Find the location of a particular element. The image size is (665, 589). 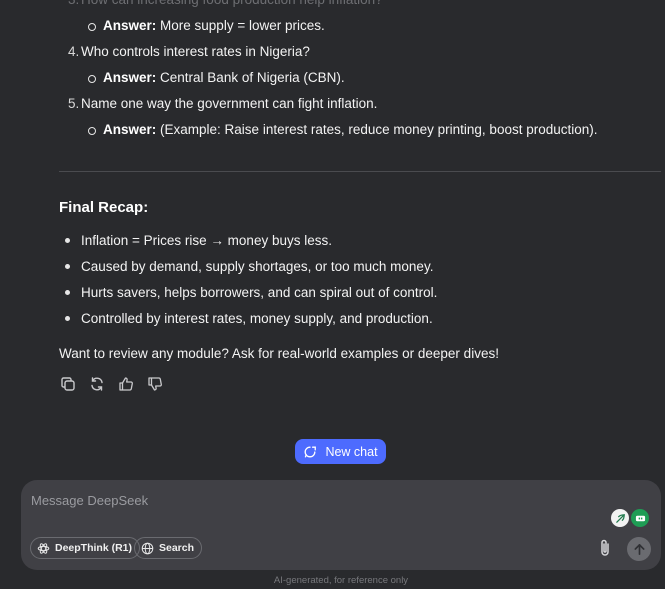

attach-icon is located at coordinates (606, 548).